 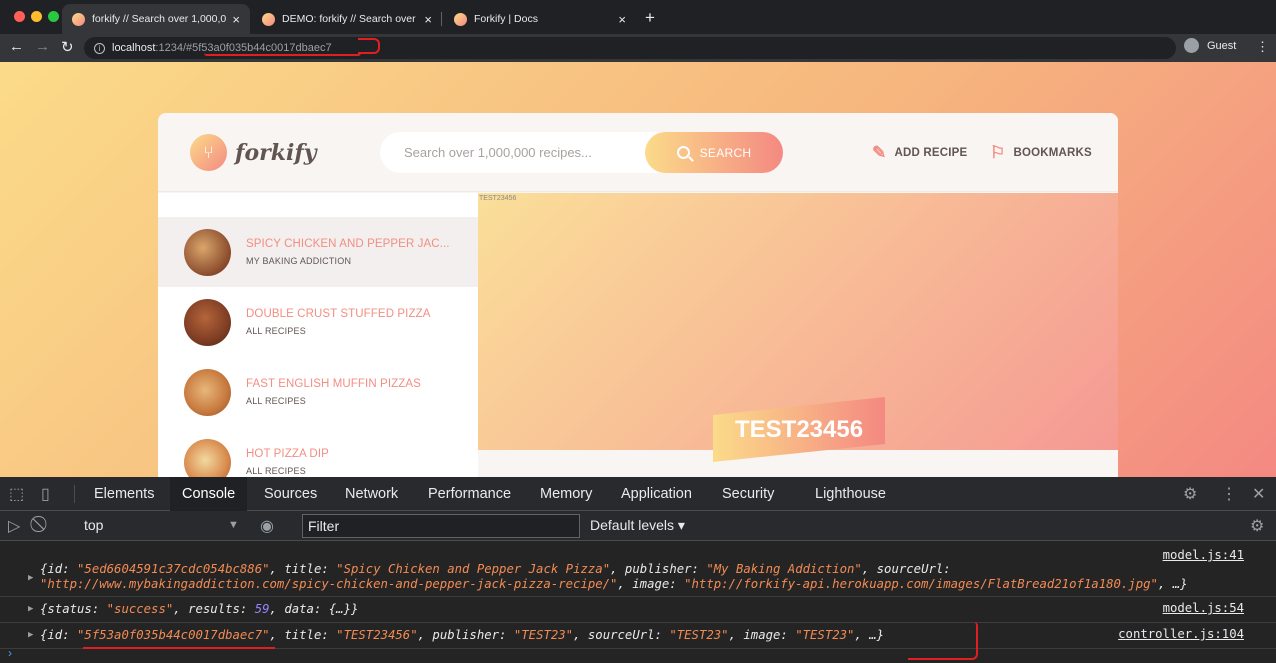 What do you see at coordinates (998, 152) in the screenshot?
I see `bookmark-icon: ⚐` at bounding box center [998, 152].